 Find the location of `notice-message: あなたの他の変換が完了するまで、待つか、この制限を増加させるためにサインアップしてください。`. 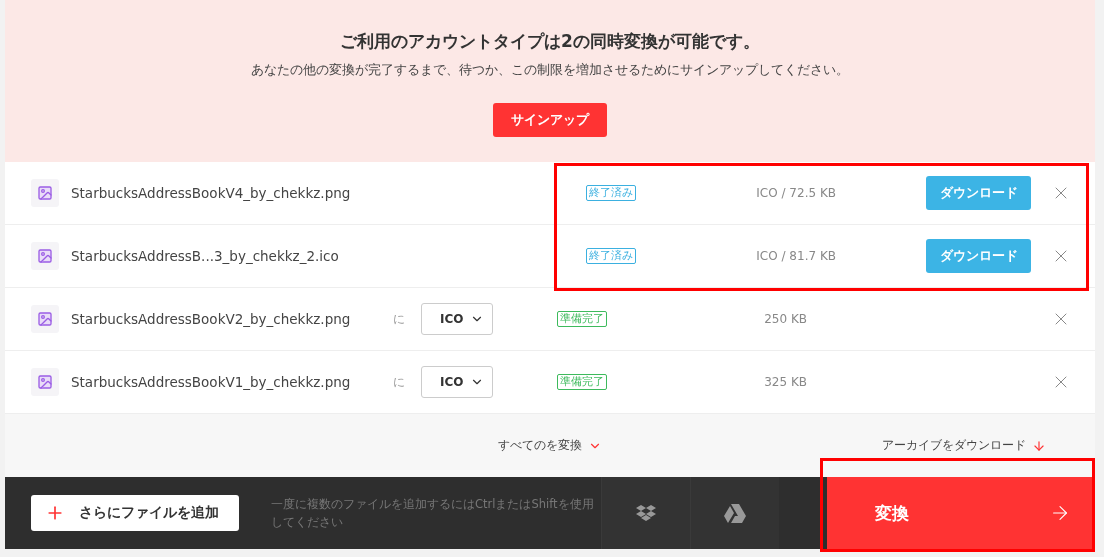

notice-message: あなたの他の変換が完了するまで、待つか、この制限を増加させるためにサインアップしてください。 is located at coordinates (550, 70).